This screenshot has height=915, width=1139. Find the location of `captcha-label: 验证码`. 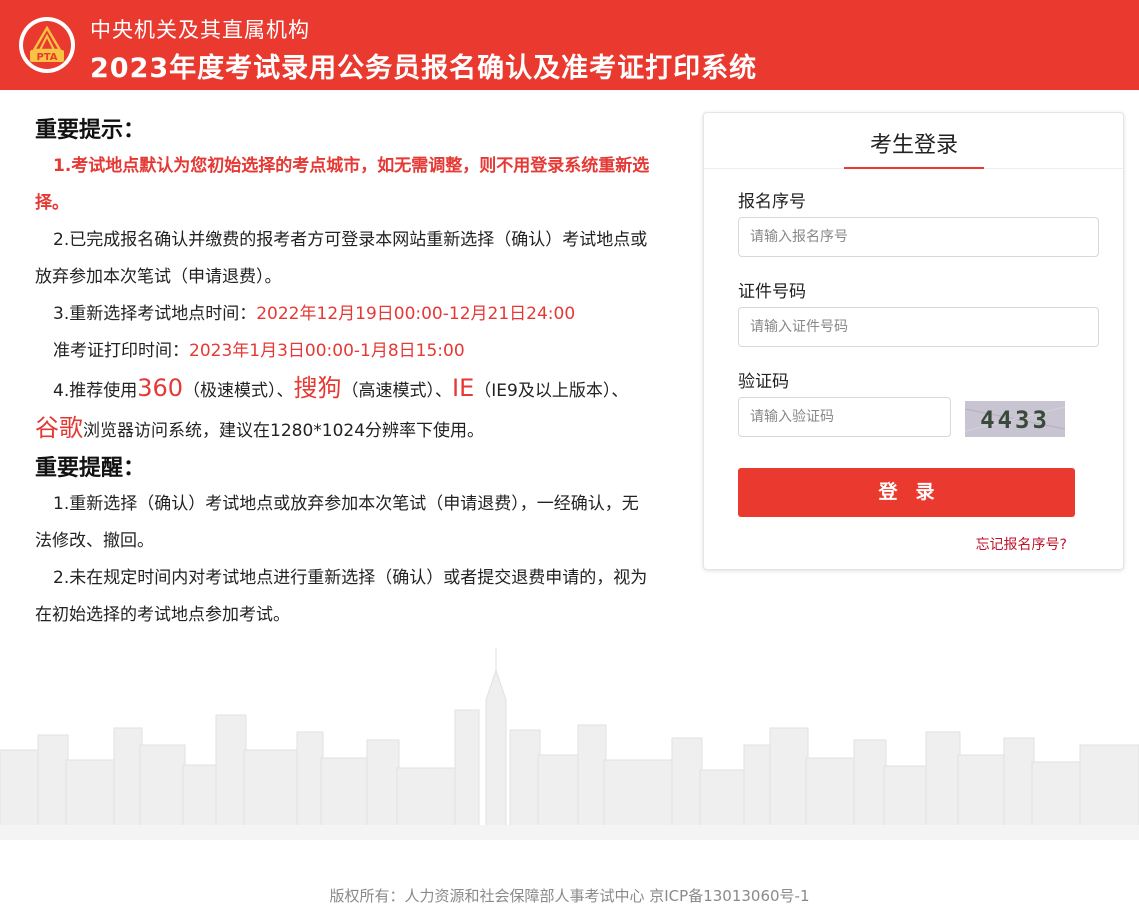

captcha-label: 验证码 is located at coordinates (763, 382).